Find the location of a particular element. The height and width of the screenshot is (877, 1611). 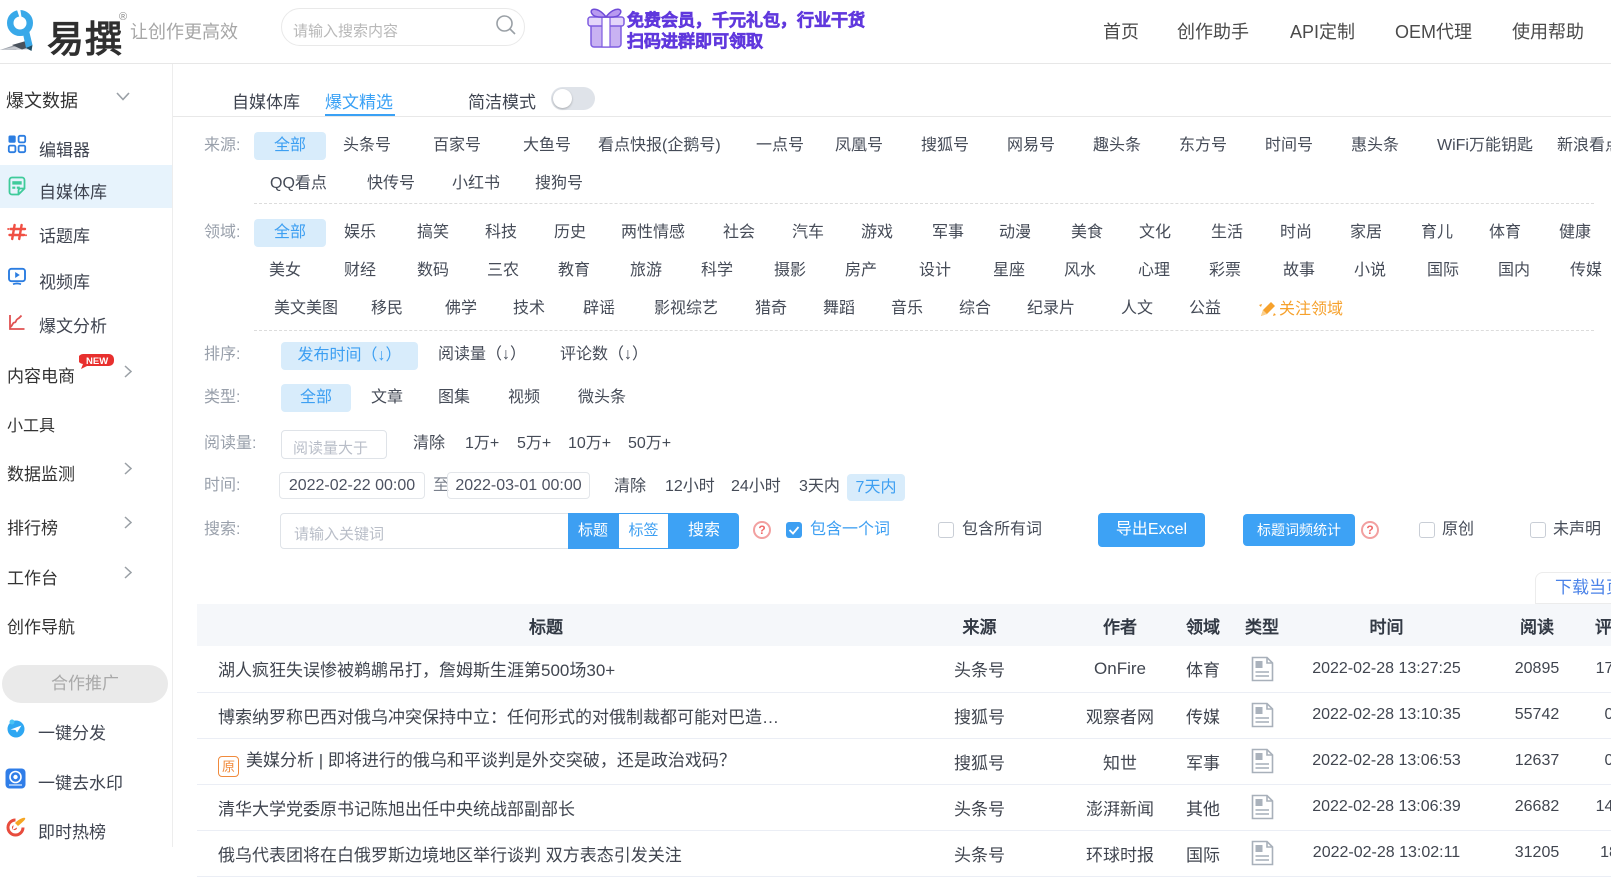

svg-text: 免费会员，千元礼包，行业干货 is located at coordinates (746, 20).